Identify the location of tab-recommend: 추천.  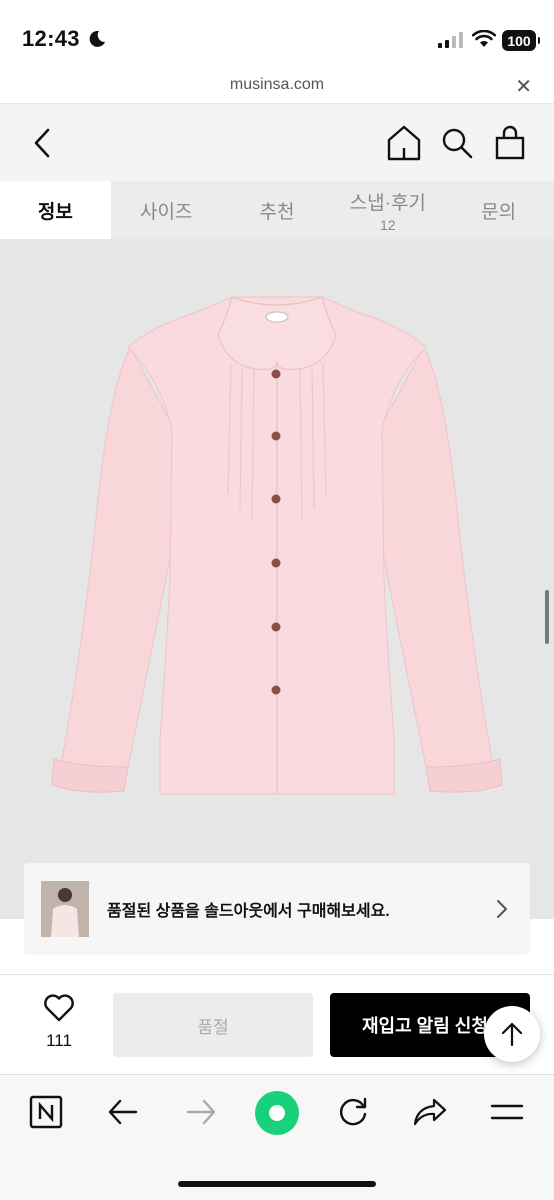
(277, 210).